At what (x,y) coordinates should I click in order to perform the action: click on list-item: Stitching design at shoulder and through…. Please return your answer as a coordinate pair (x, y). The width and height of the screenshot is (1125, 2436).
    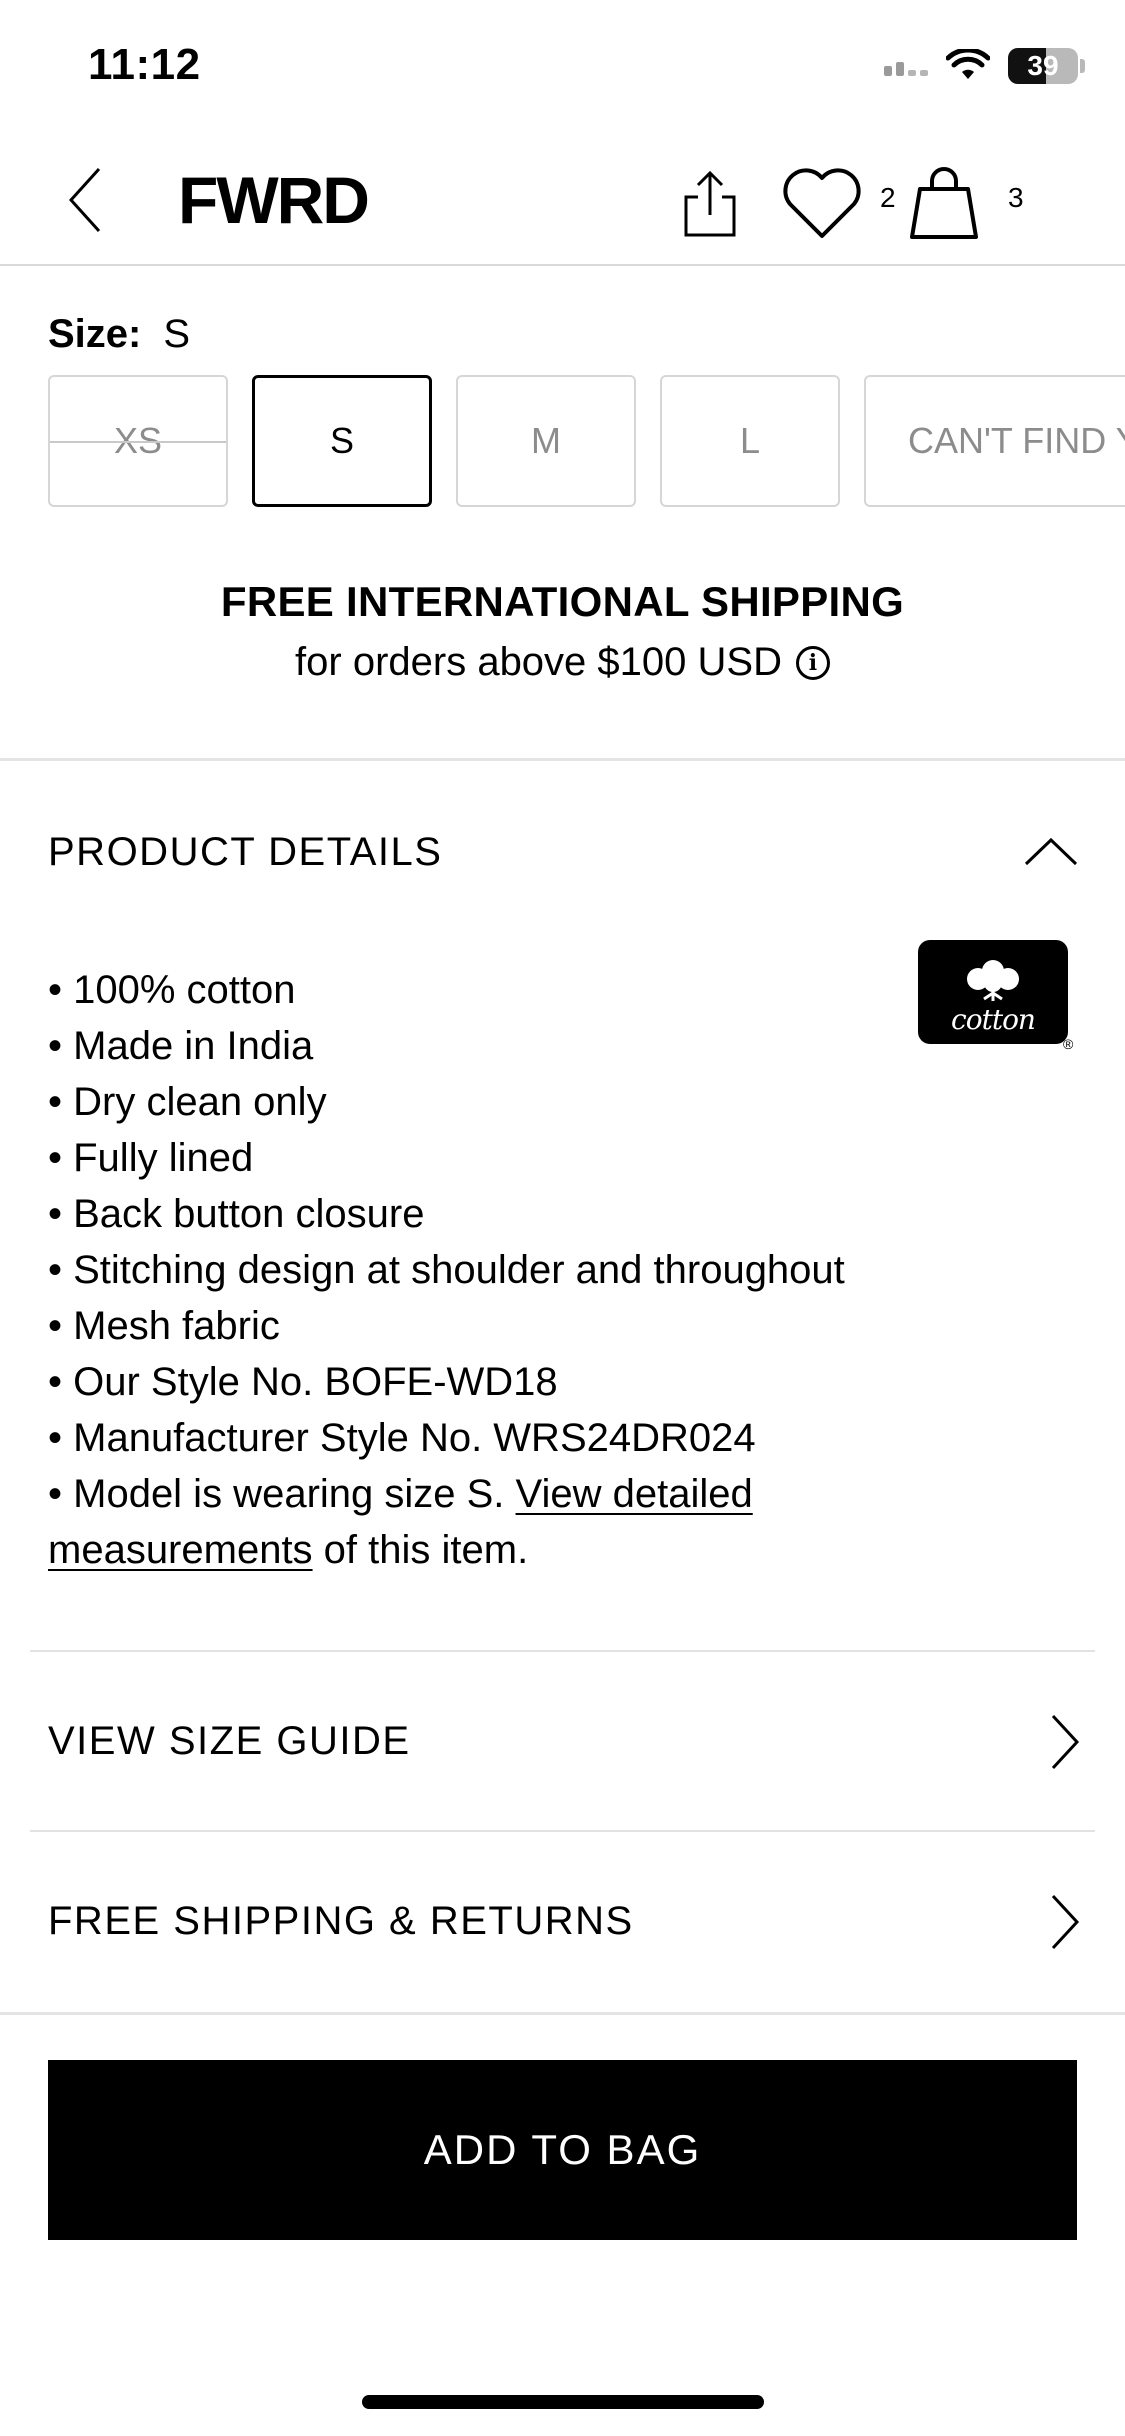
    Looking at the image, I should click on (483, 1270).